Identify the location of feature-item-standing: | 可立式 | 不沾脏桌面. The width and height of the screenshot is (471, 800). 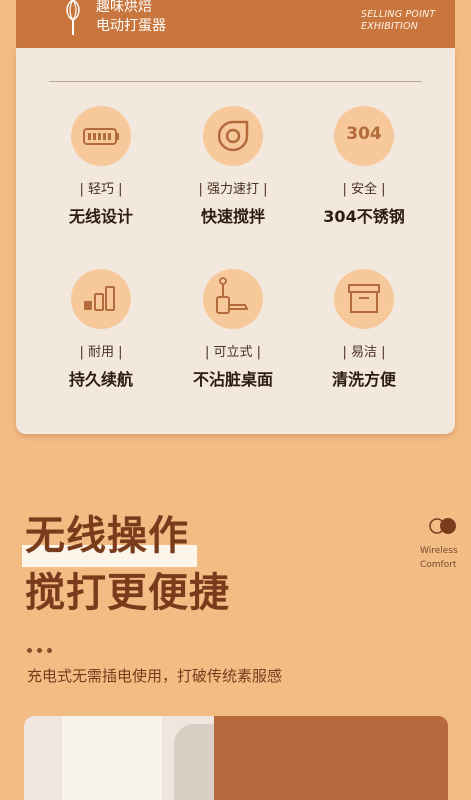
(233, 329).